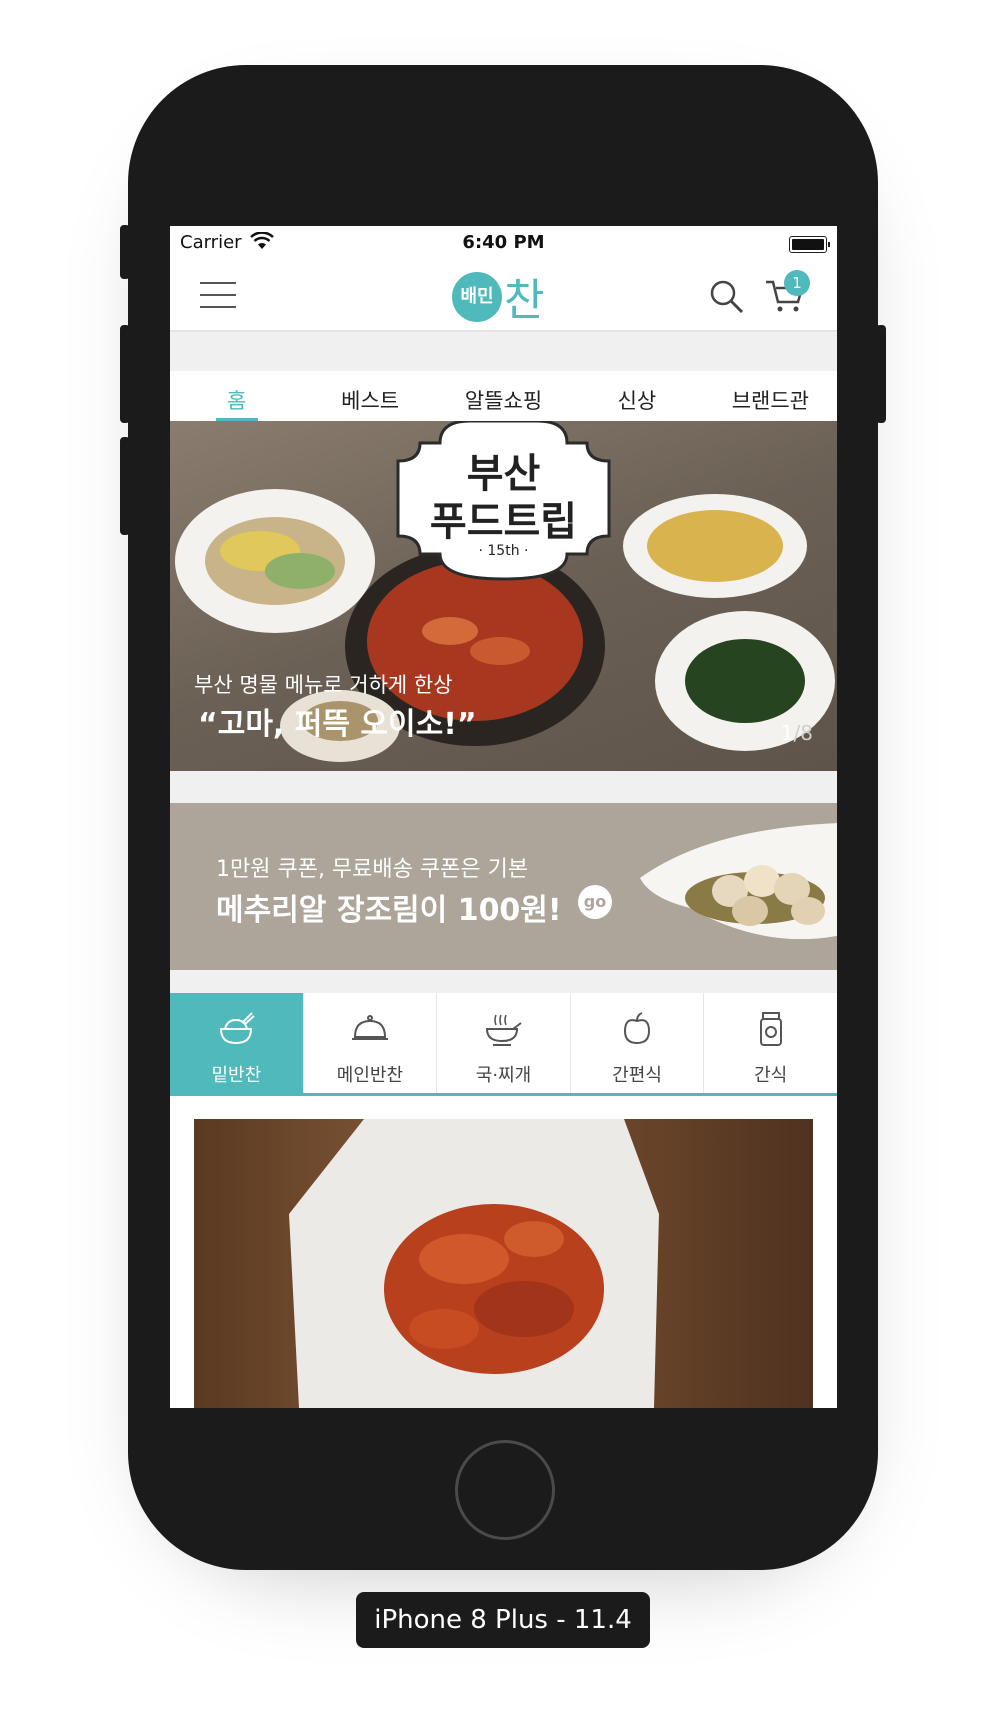  Describe the element at coordinates (637, 1028) in the screenshot. I see `apple-icon` at that location.